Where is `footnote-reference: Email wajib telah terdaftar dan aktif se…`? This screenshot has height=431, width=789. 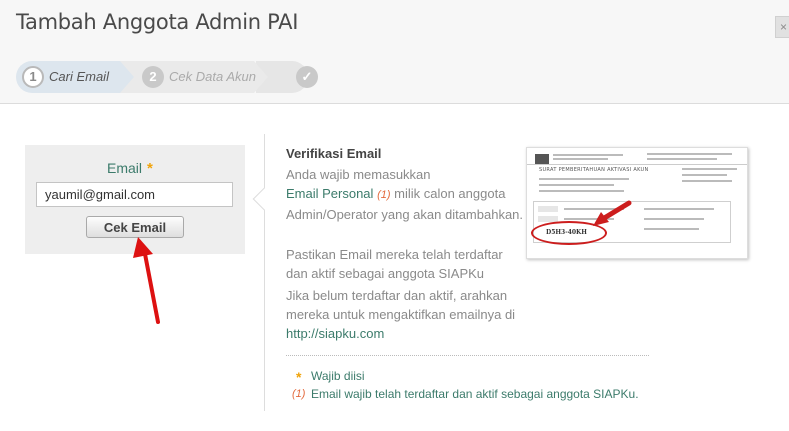
footnote-reference: Email wajib telah terdaftar dan aktif se… is located at coordinates (475, 394).